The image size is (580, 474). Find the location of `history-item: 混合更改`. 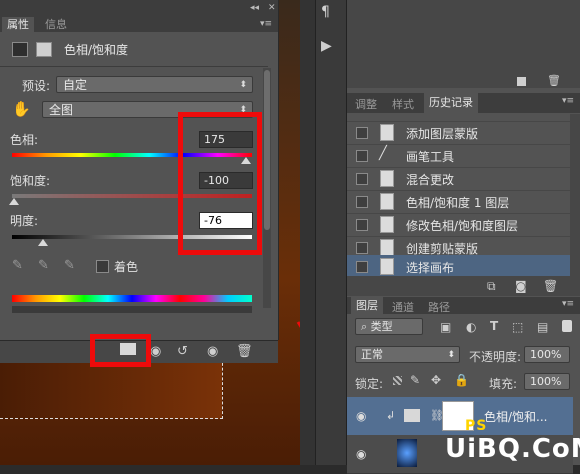

history-item: 混合更改 is located at coordinates (459, 179).